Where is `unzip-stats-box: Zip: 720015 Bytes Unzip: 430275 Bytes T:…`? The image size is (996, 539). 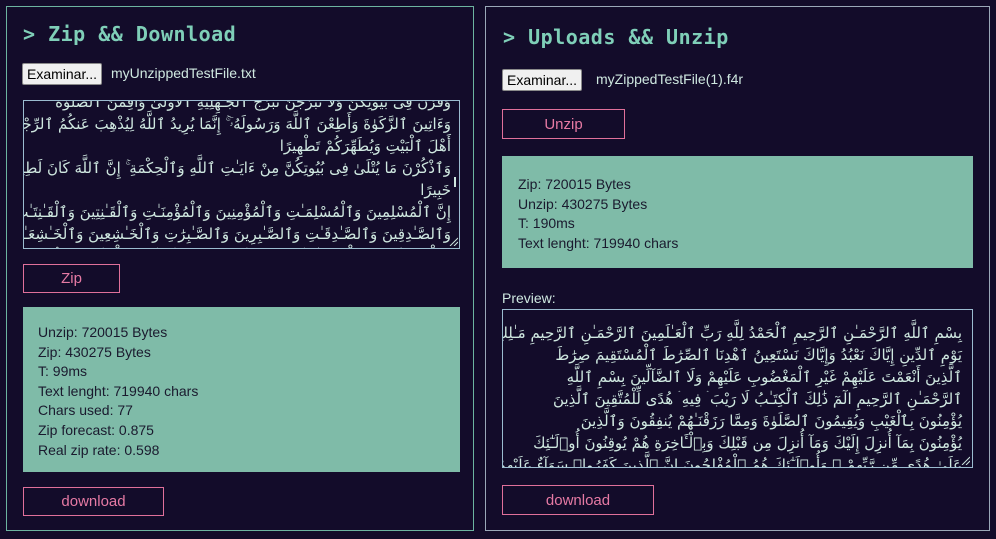 unzip-stats-box: Zip: 720015 Bytes Unzip: 430275 Bytes T:… is located at coordinates (737, 212).